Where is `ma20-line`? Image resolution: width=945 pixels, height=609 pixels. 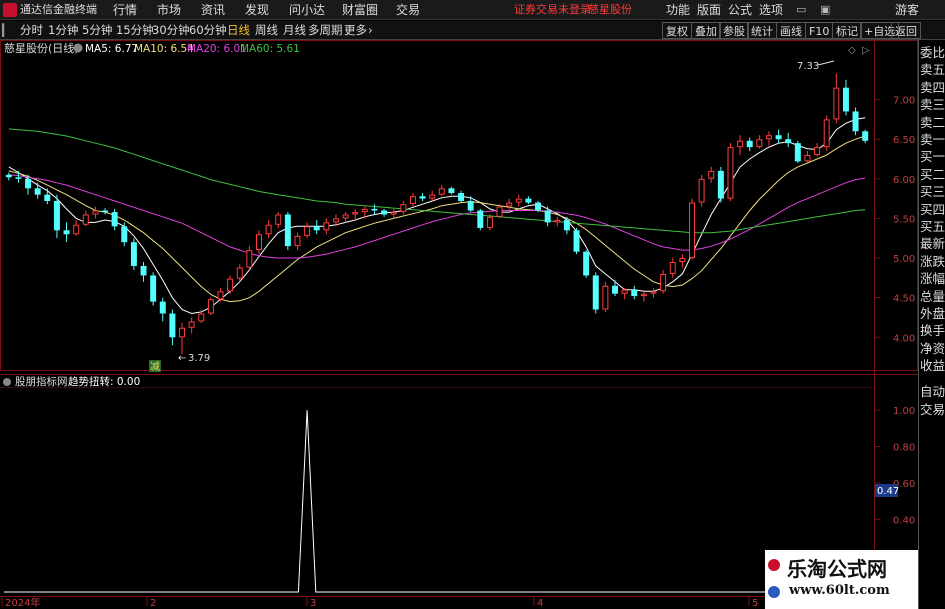 ma20-line is located at coordinates (437, 216).